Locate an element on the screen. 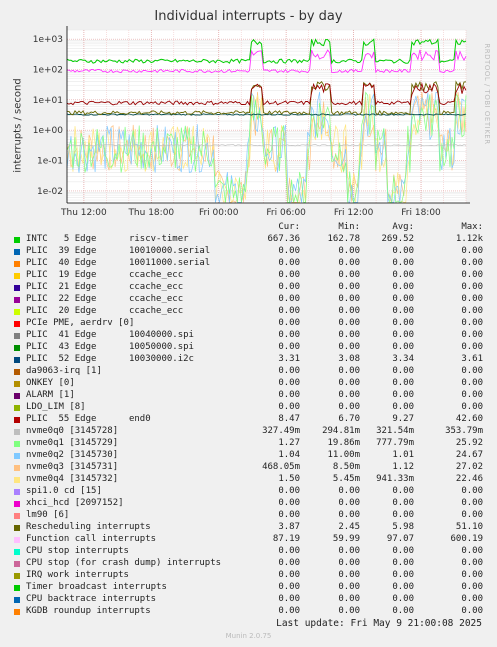  legend-series-name: Timer broadcast interrupts is located at coordinates (96, 587).